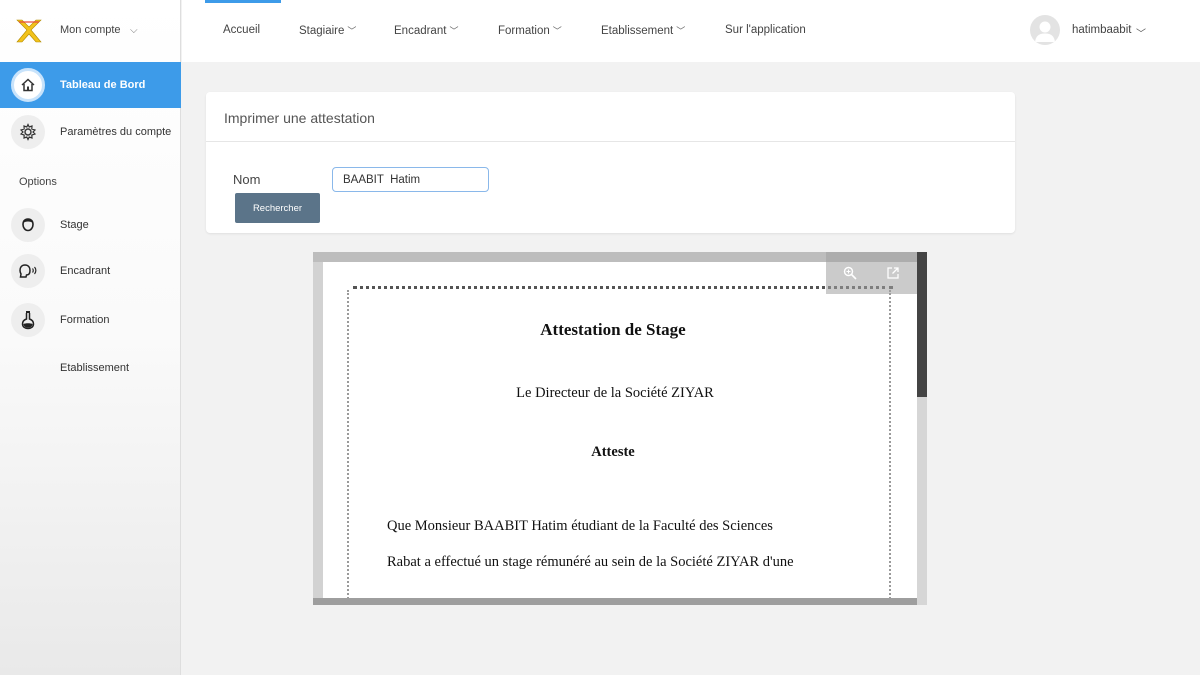 The image size is (1200, 675). I want to click on avatar, so click(1045, 30).